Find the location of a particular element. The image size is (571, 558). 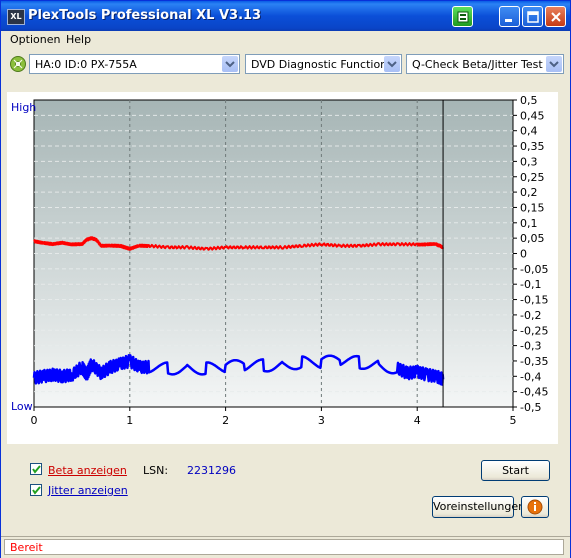

maximize-icon is located at coordinates (533, 17).